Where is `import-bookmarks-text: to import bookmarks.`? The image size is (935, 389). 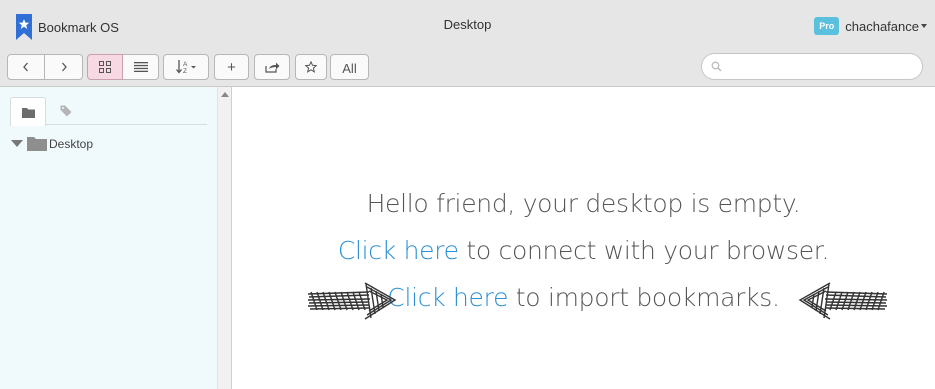
import-bookmarks-text: to import bookmarks. is located at coordinates (644, 297).